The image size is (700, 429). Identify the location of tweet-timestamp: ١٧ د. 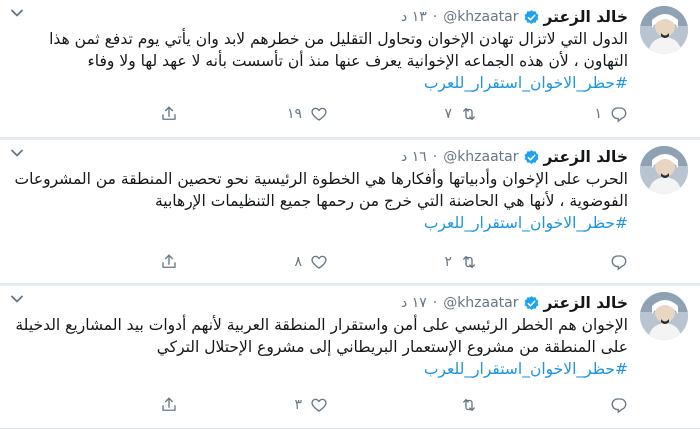
(414, 303).